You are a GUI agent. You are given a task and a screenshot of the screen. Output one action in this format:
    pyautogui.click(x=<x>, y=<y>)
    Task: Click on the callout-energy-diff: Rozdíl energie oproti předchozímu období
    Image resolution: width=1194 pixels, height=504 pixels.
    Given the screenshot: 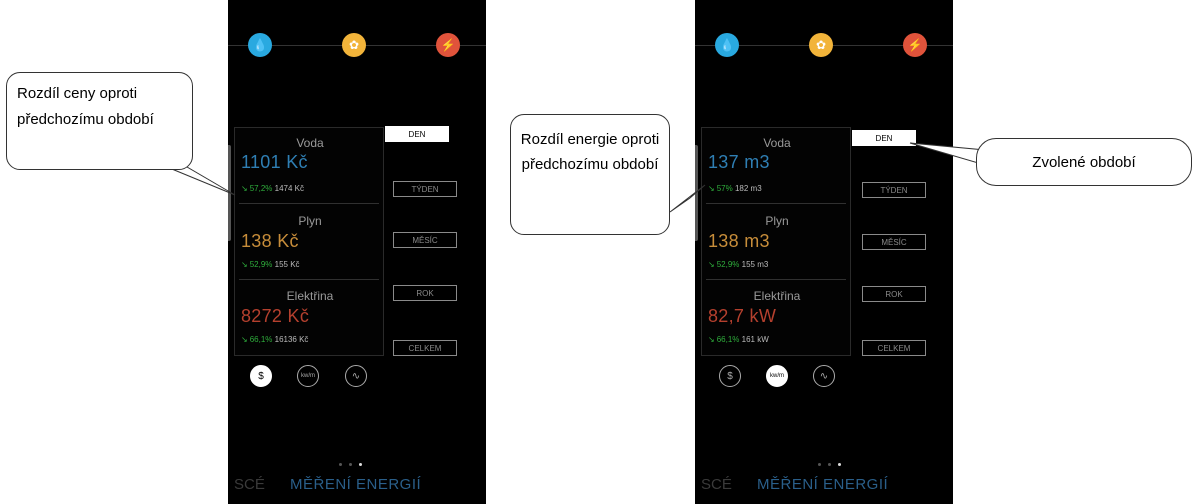 What is the action you would take?
    pyautogui.click(x=590, y=174)
    